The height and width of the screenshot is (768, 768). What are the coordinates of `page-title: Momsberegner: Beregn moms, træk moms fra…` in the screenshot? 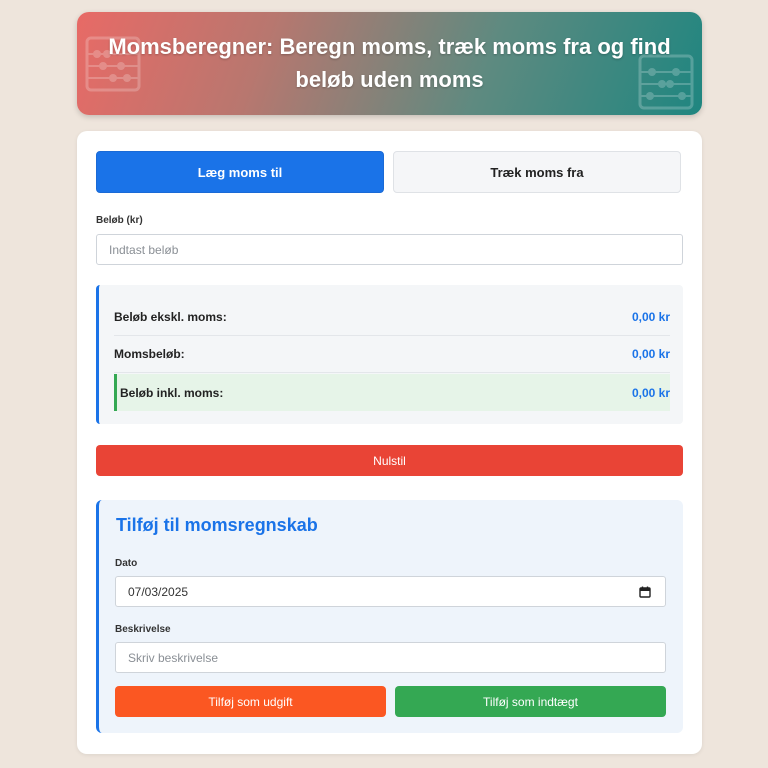 It's located at (389, 63).